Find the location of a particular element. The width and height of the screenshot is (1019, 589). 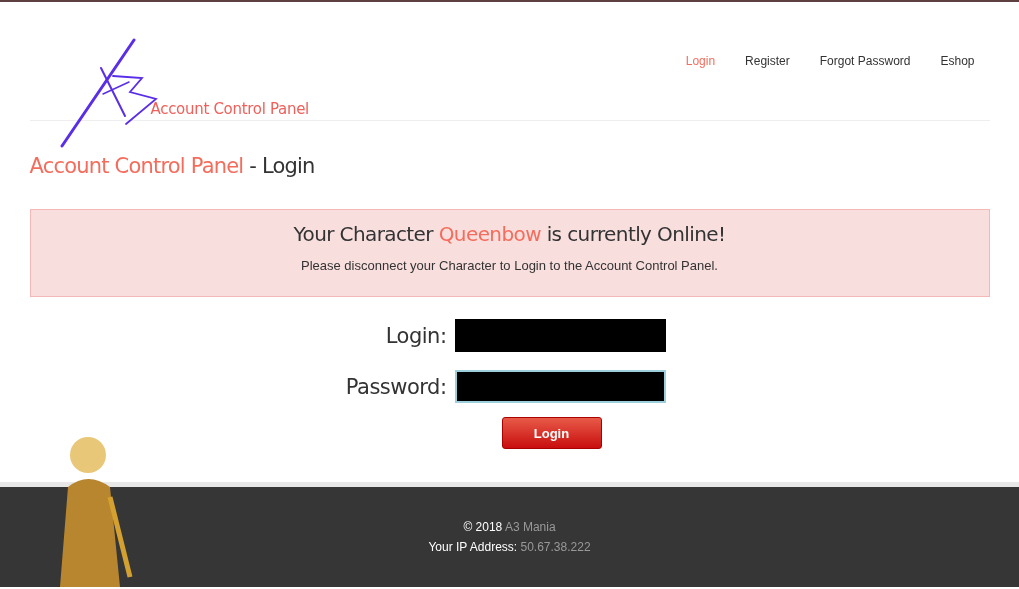

field-label: Login: is located at coordinates (415, 335).